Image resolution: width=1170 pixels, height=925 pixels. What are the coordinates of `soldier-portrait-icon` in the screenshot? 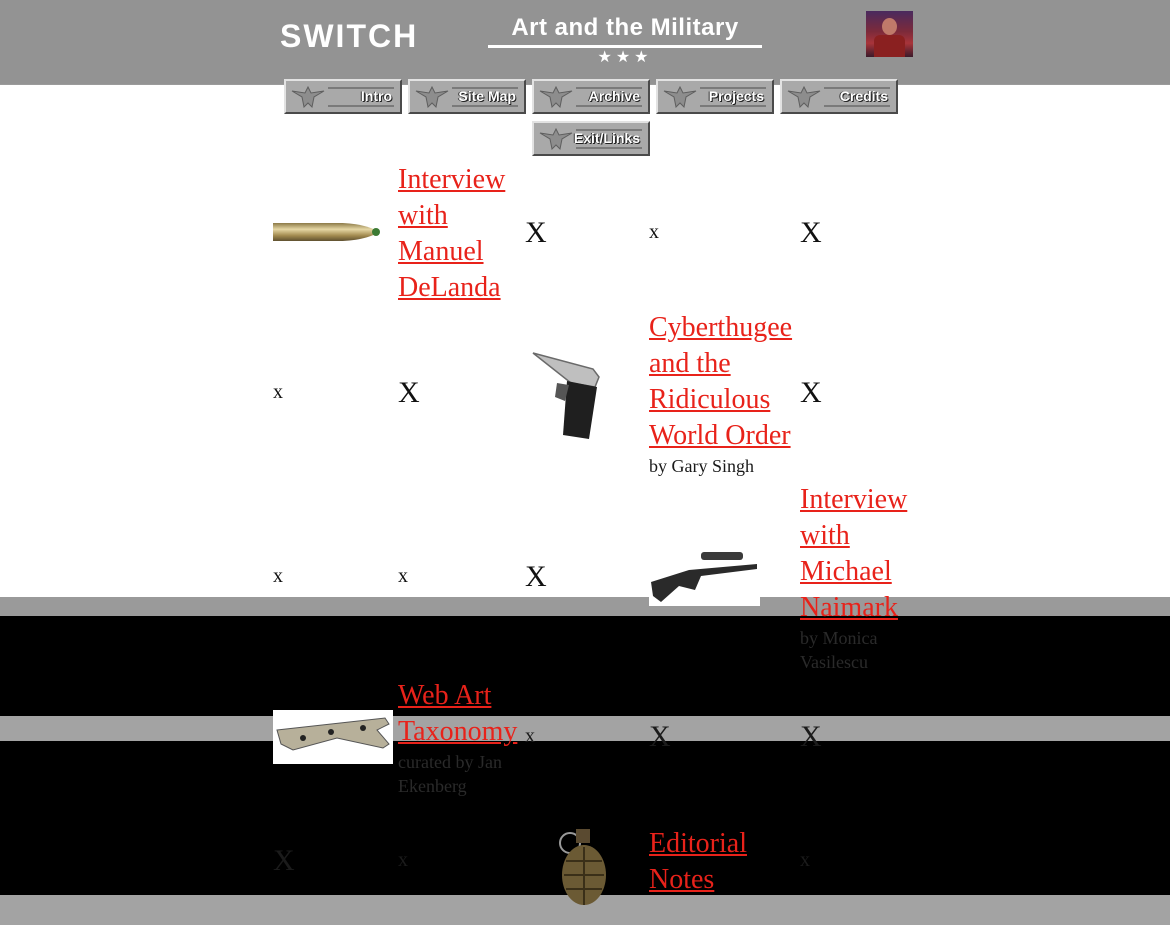 It's located at (889, 34).